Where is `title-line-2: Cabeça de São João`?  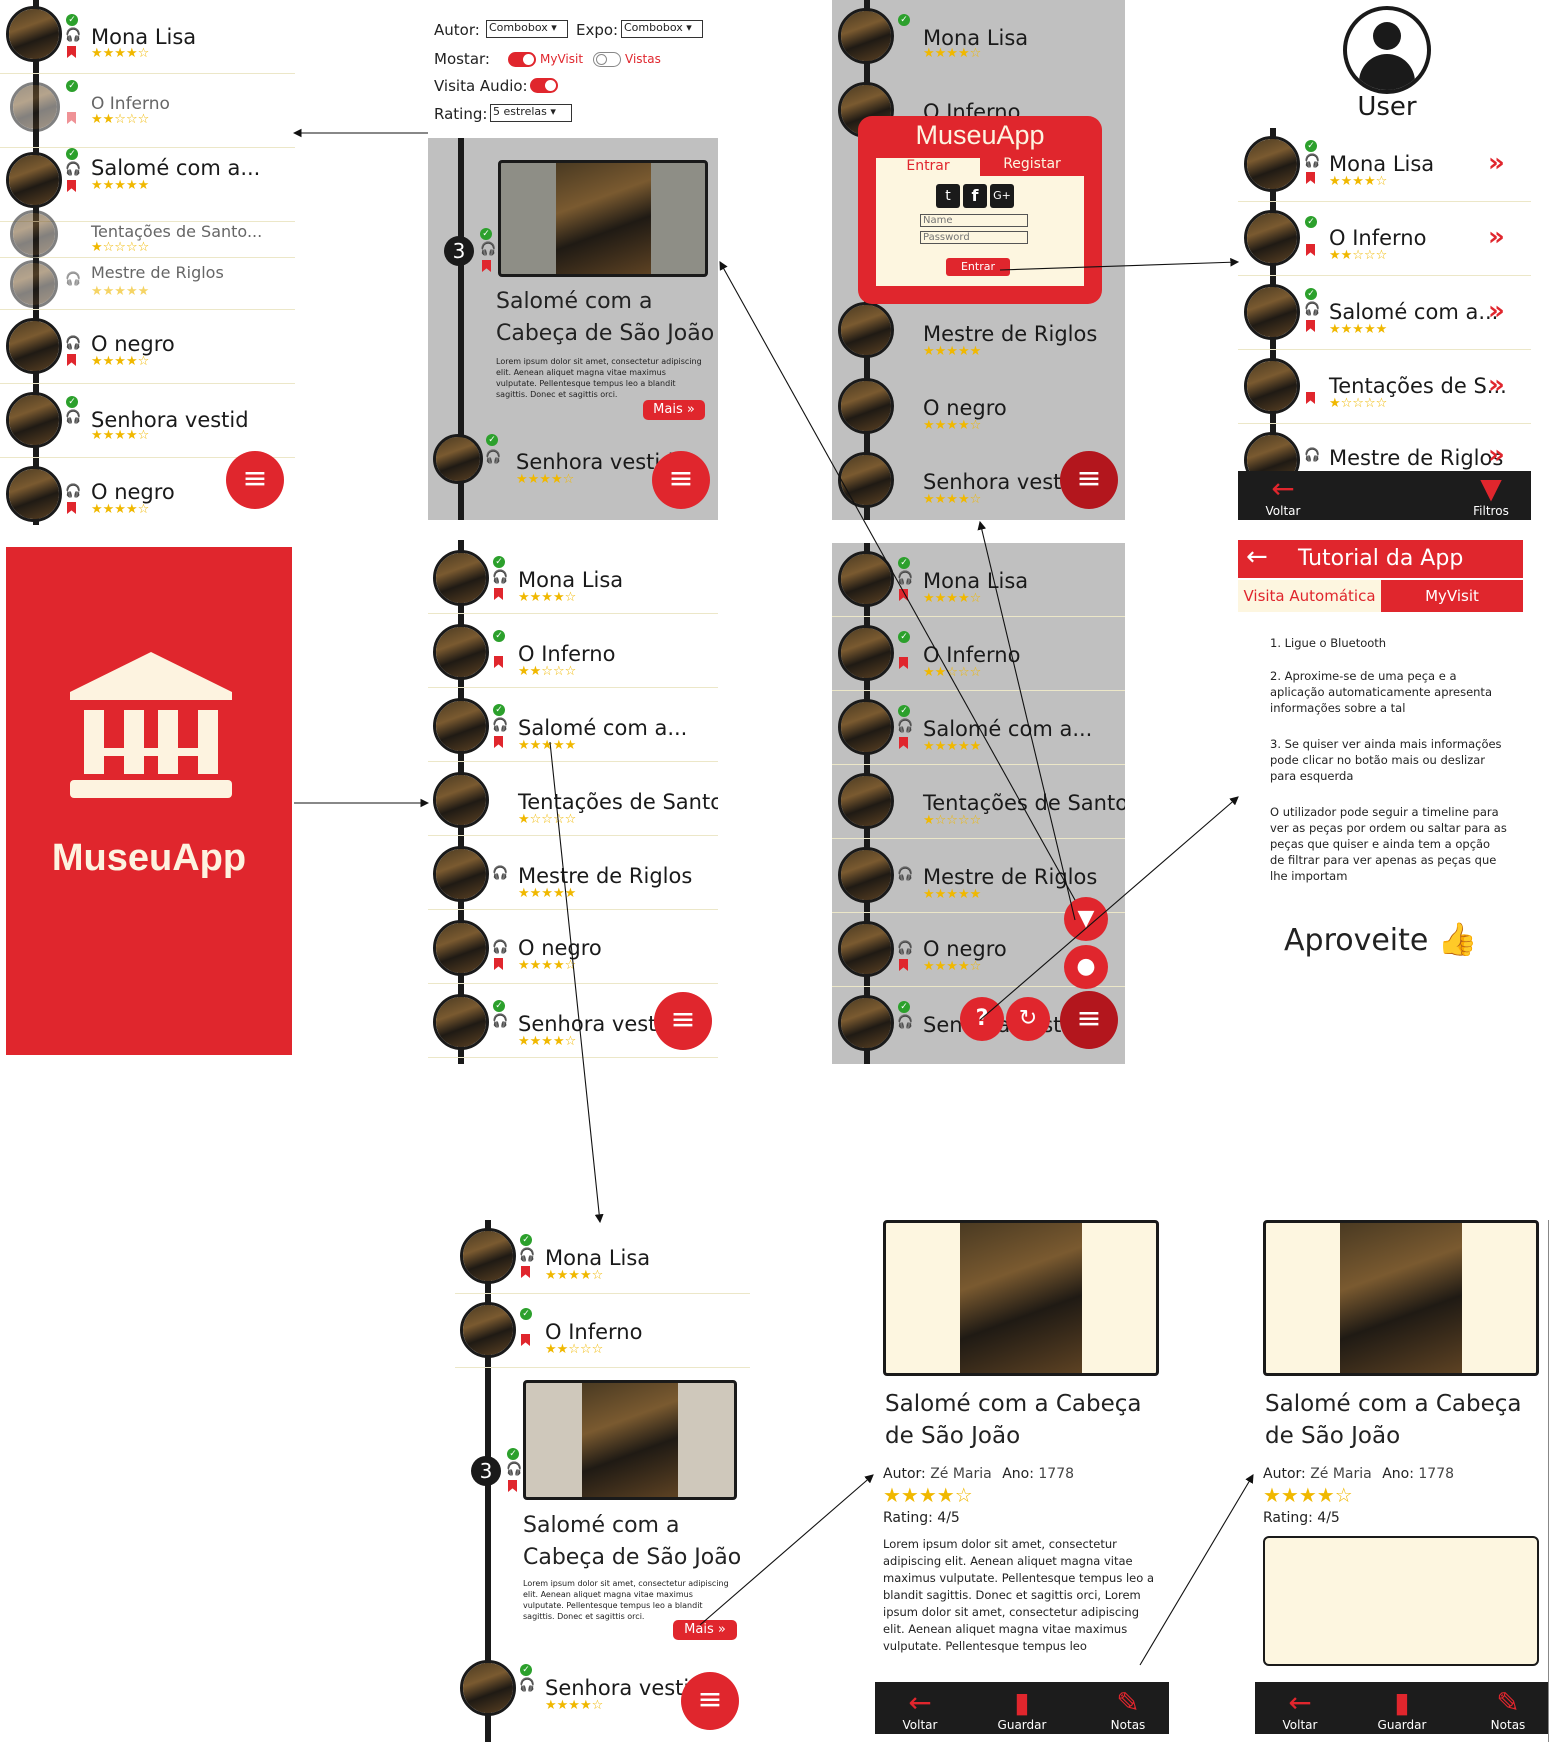 title-line-2: Cabeça de São João is located at coordinates (632, 1557).